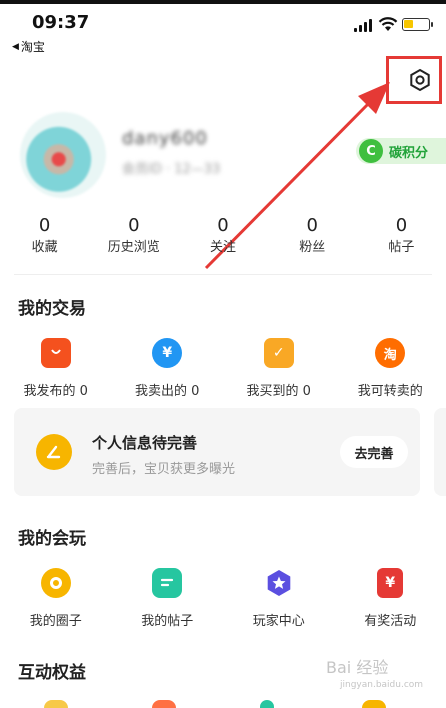  I want to click on circle-icon, so click(55, 583).